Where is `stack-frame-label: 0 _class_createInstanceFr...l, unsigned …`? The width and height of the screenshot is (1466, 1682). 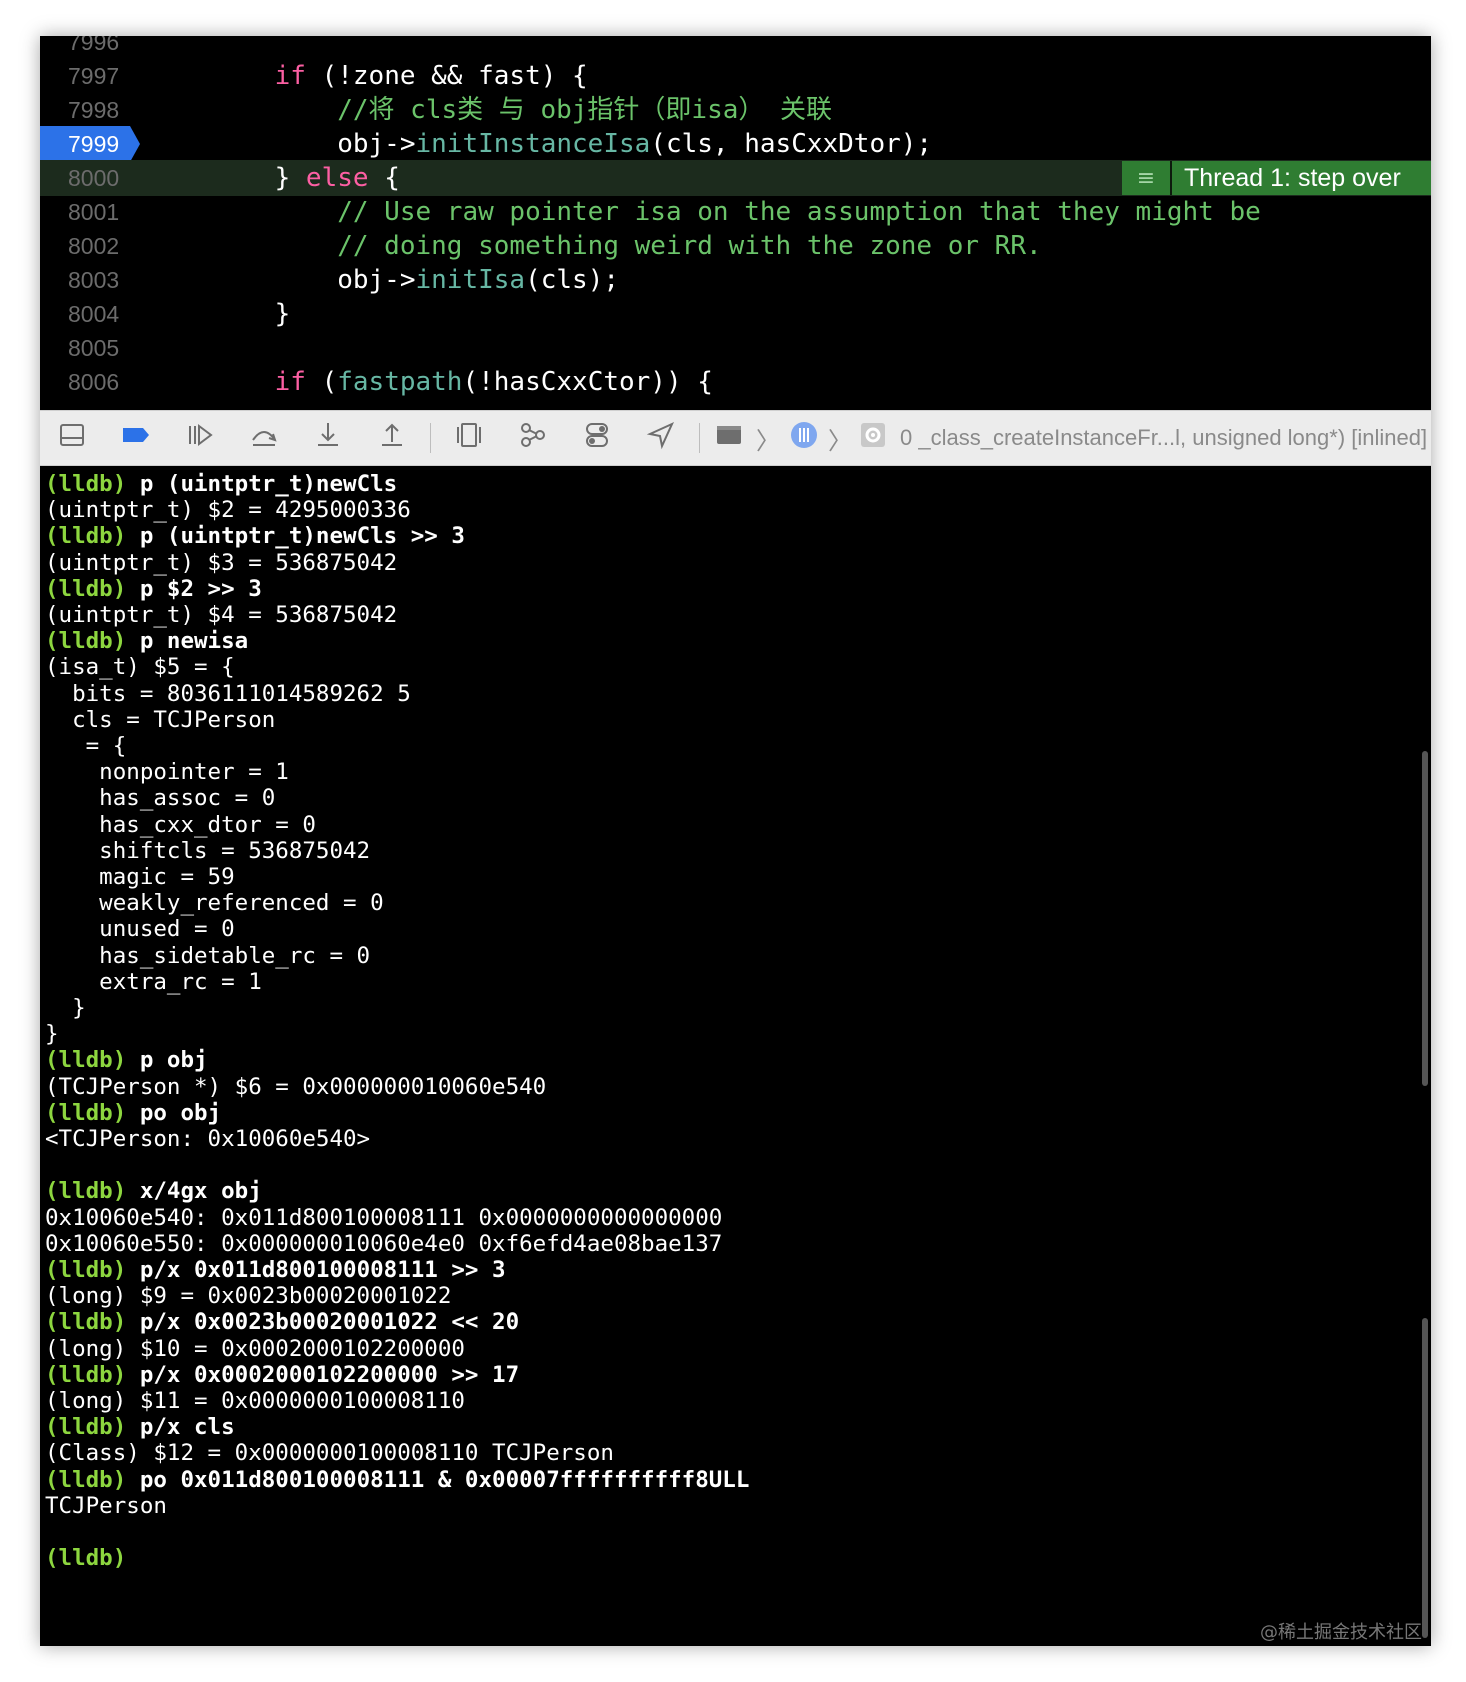 stack-frame-label: 0 _class_createInstanceFr...l, unsigned … is located at coordinates (1158, 438).